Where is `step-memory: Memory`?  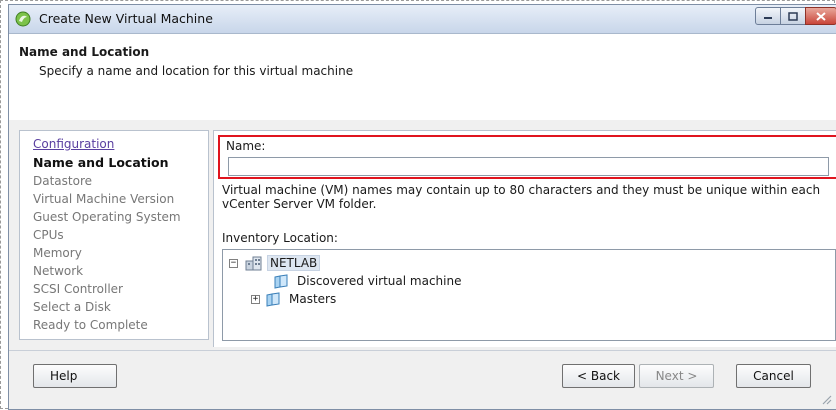
step-memory: Memory is located at coordinates (57, 253).